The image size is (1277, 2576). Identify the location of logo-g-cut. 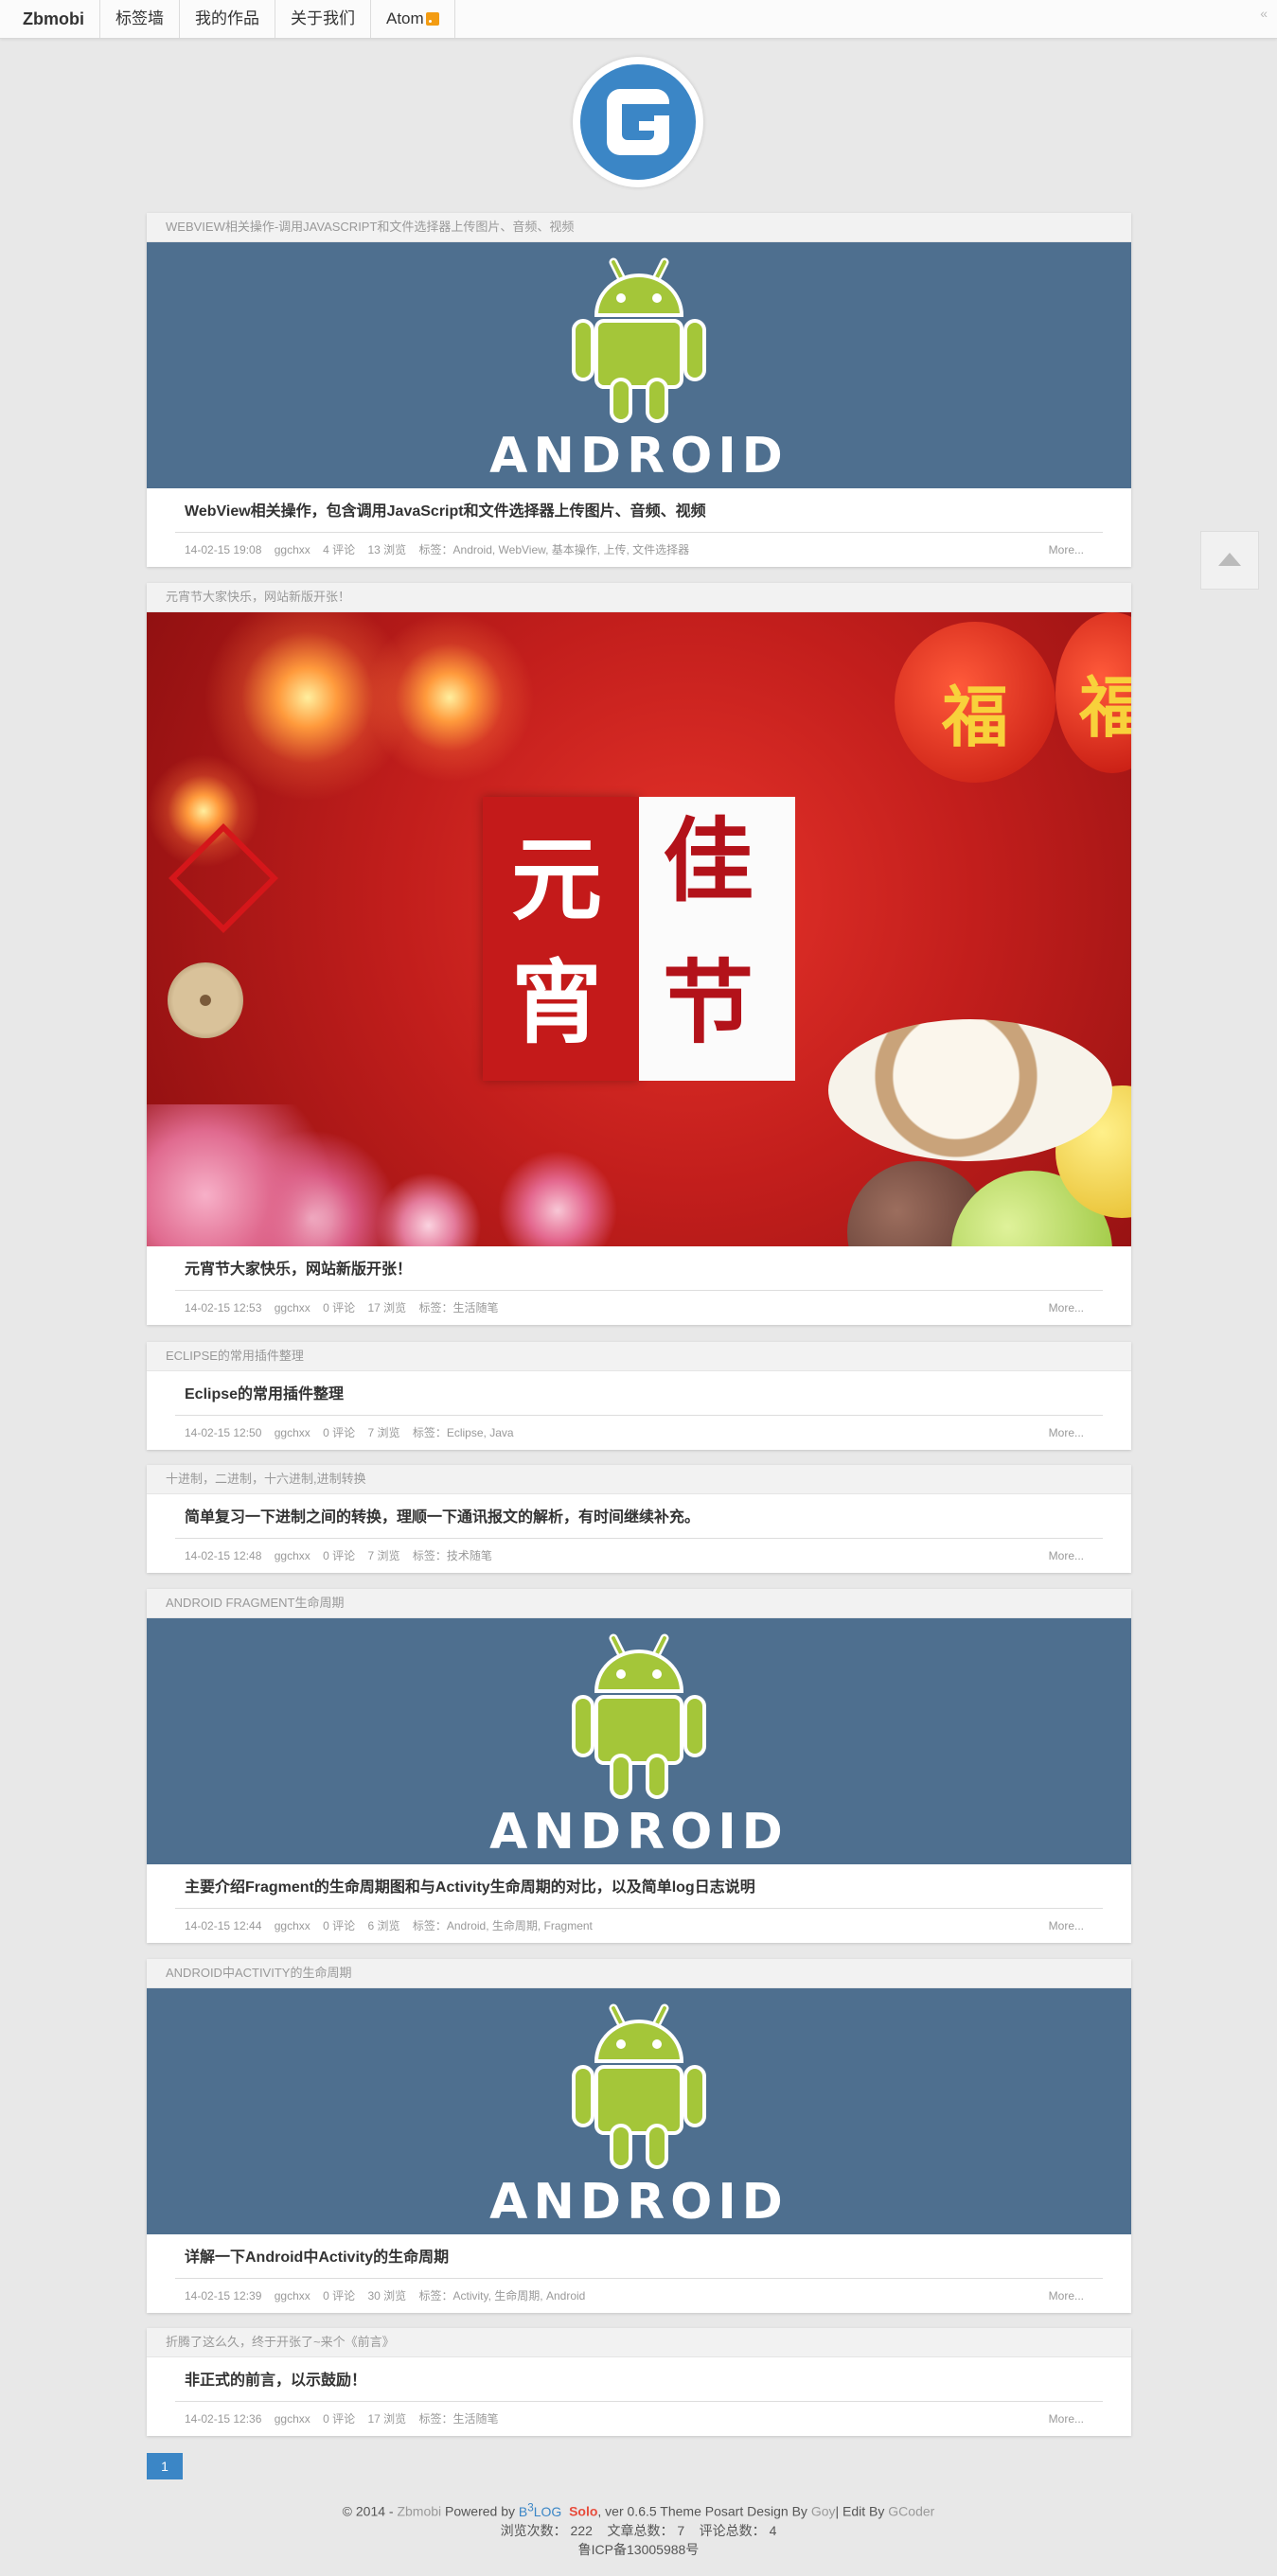
(645, 109).